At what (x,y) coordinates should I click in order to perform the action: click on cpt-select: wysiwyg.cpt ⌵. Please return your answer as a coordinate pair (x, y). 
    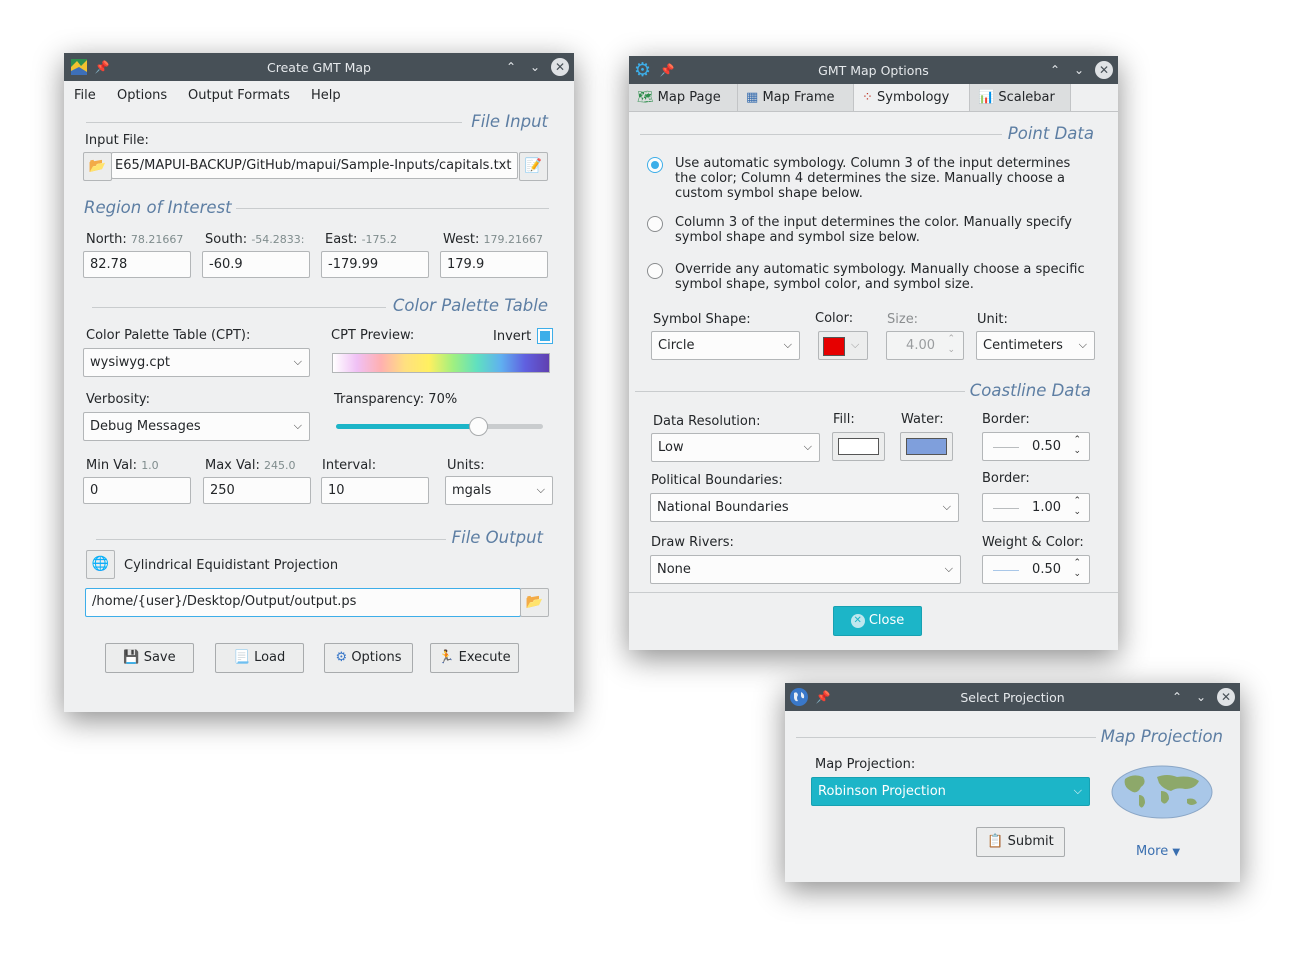
    Looking at the image, I should click on (196, 362).